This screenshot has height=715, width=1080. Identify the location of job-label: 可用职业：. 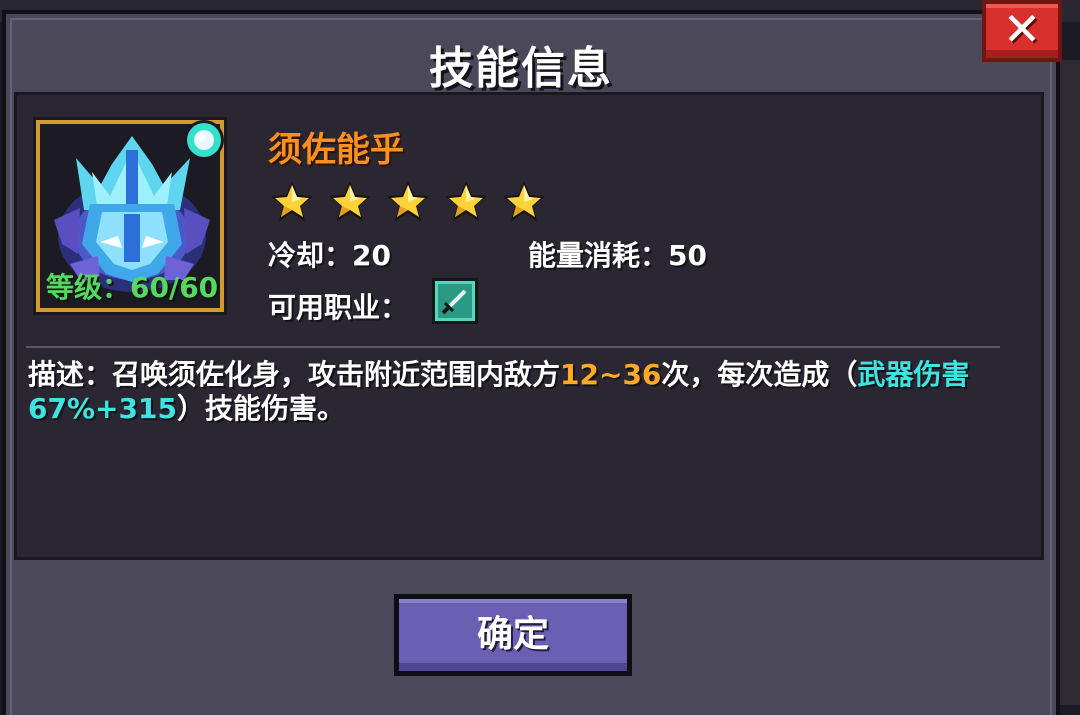
(338, 307).